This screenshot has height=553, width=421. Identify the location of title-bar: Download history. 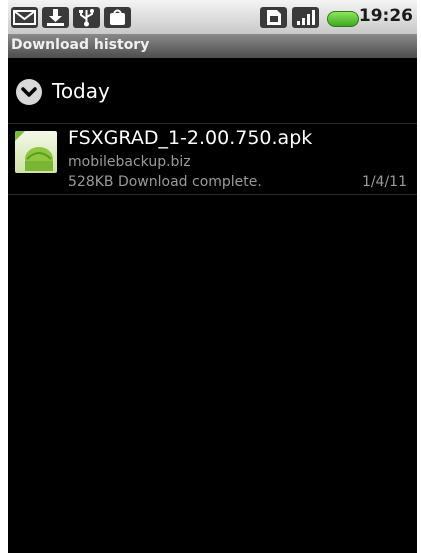
(212, 46).